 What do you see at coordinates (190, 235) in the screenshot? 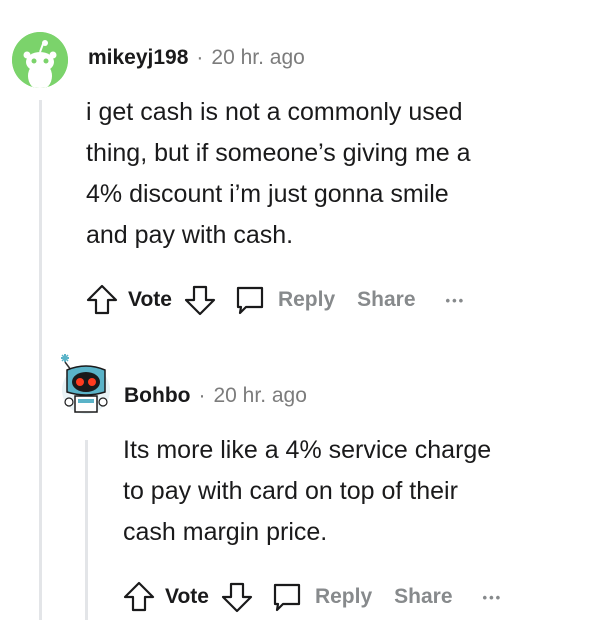
I see `comment-body-line: and pay with cash.` at bounding box center [190, 235].